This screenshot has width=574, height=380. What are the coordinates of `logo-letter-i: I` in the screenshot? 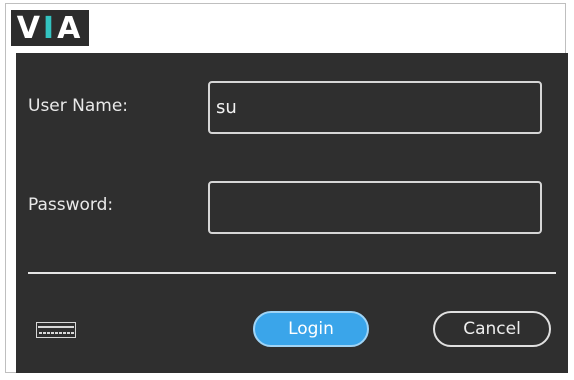 It's located at (50, 28).